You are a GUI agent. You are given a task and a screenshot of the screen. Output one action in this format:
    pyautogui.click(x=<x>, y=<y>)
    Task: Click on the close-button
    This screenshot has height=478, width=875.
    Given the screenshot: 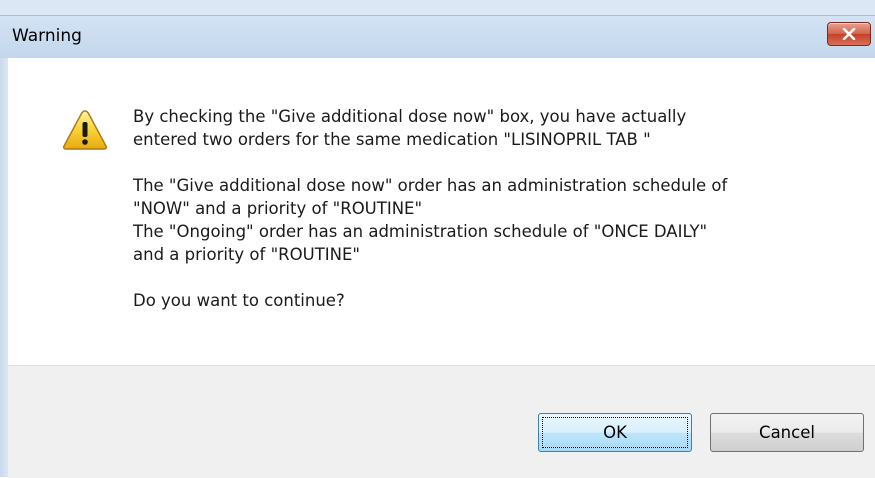 What is the action you would take?
    pyautogui.click(x=849, y=34)
    